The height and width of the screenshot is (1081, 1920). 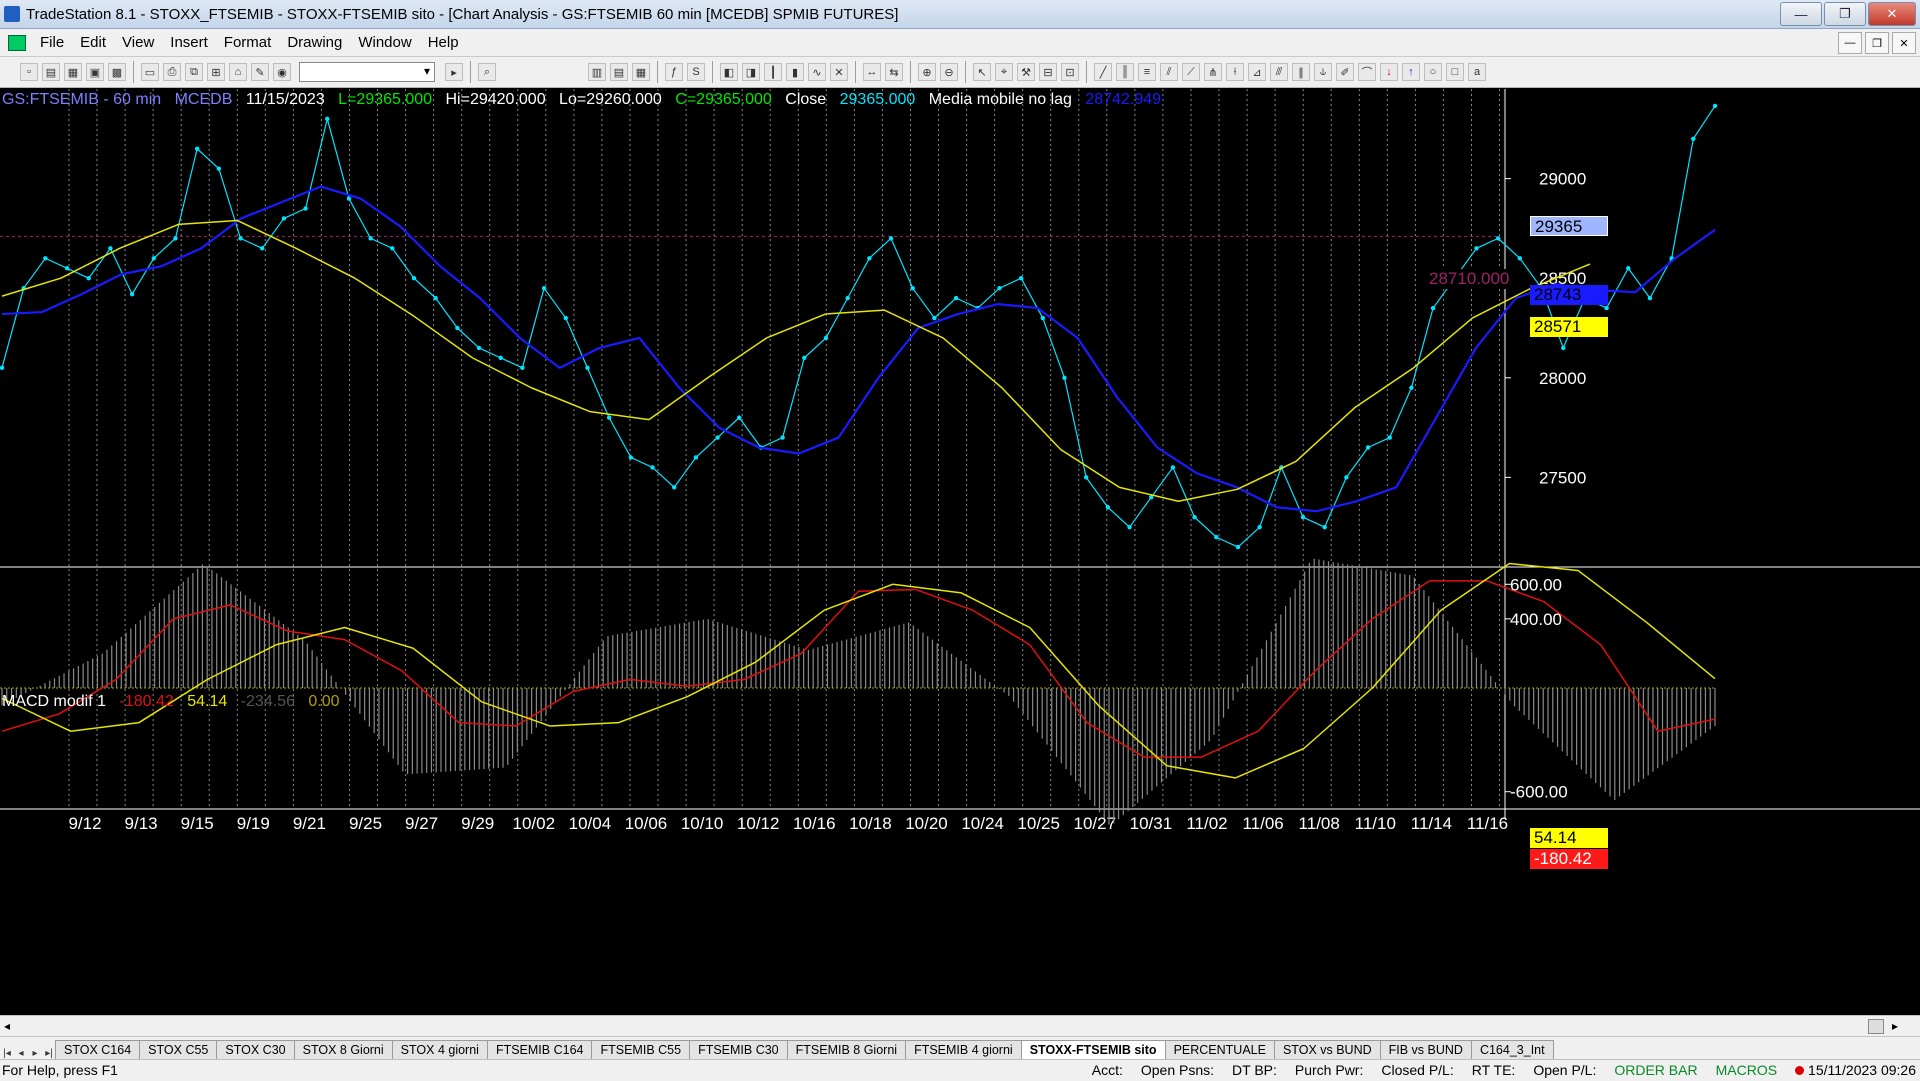 I want to click on trendline-icon: ╱, so click(x=1103, y=72).